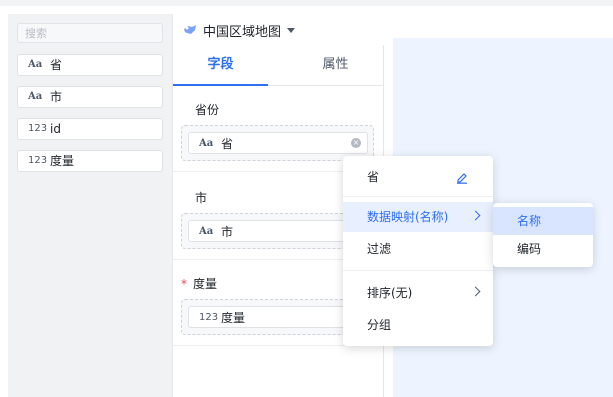 This screenshot has width=613, height=397. Describe the element at coordinates (56, 97) in the screenshot. I see `field-name: 市` at that location.